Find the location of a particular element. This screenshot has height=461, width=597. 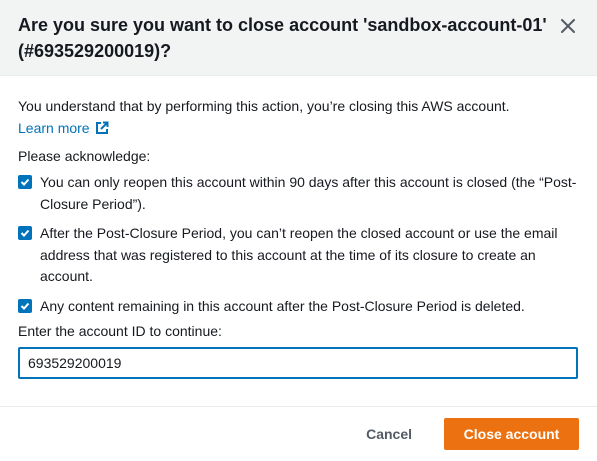

acknowledge-heading: Please acknowledge: is located at coordinates (84, 156).